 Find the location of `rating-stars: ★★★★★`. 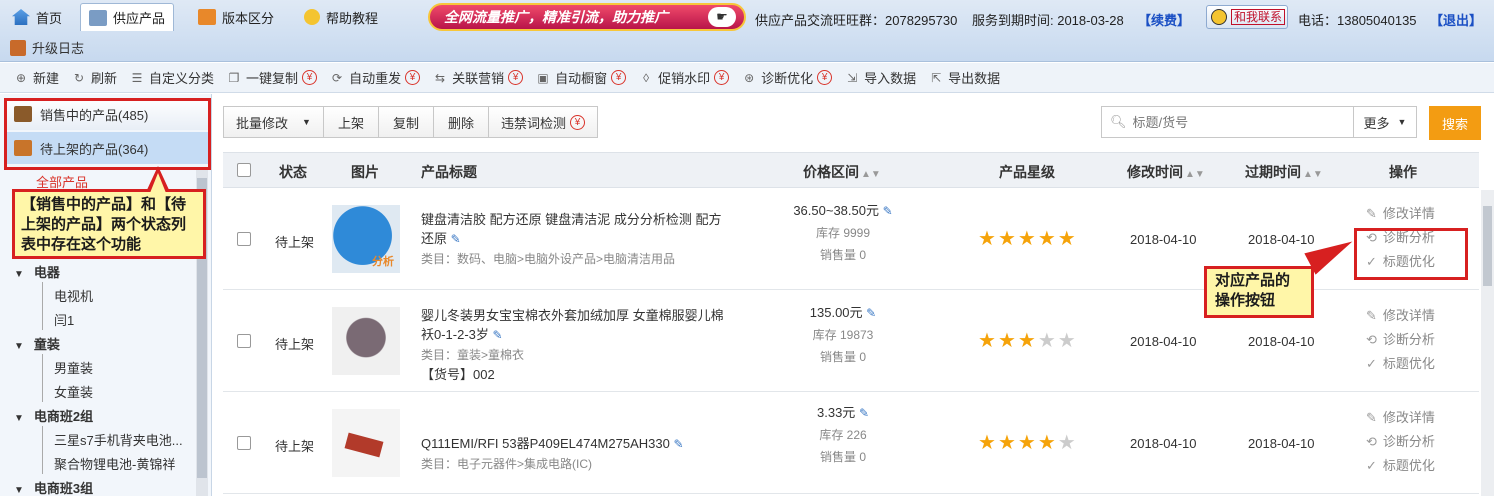

rating-stars: ★★★★★ is located at coordinates (1028, 340).